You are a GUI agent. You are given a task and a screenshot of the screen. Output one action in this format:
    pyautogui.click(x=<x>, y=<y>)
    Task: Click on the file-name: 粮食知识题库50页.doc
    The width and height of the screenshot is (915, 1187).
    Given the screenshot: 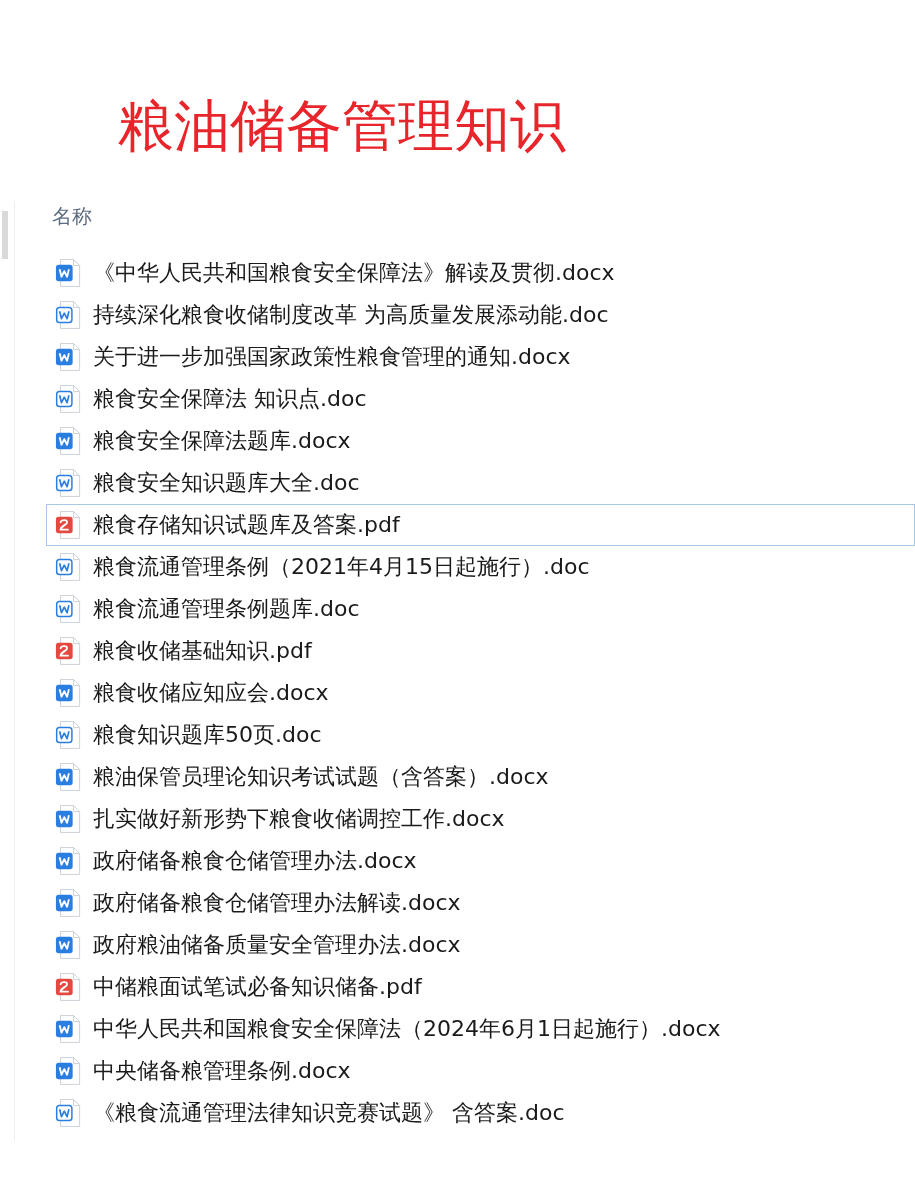 What is the action you would take?
    pyautogui.click(x=207, y=735)
    